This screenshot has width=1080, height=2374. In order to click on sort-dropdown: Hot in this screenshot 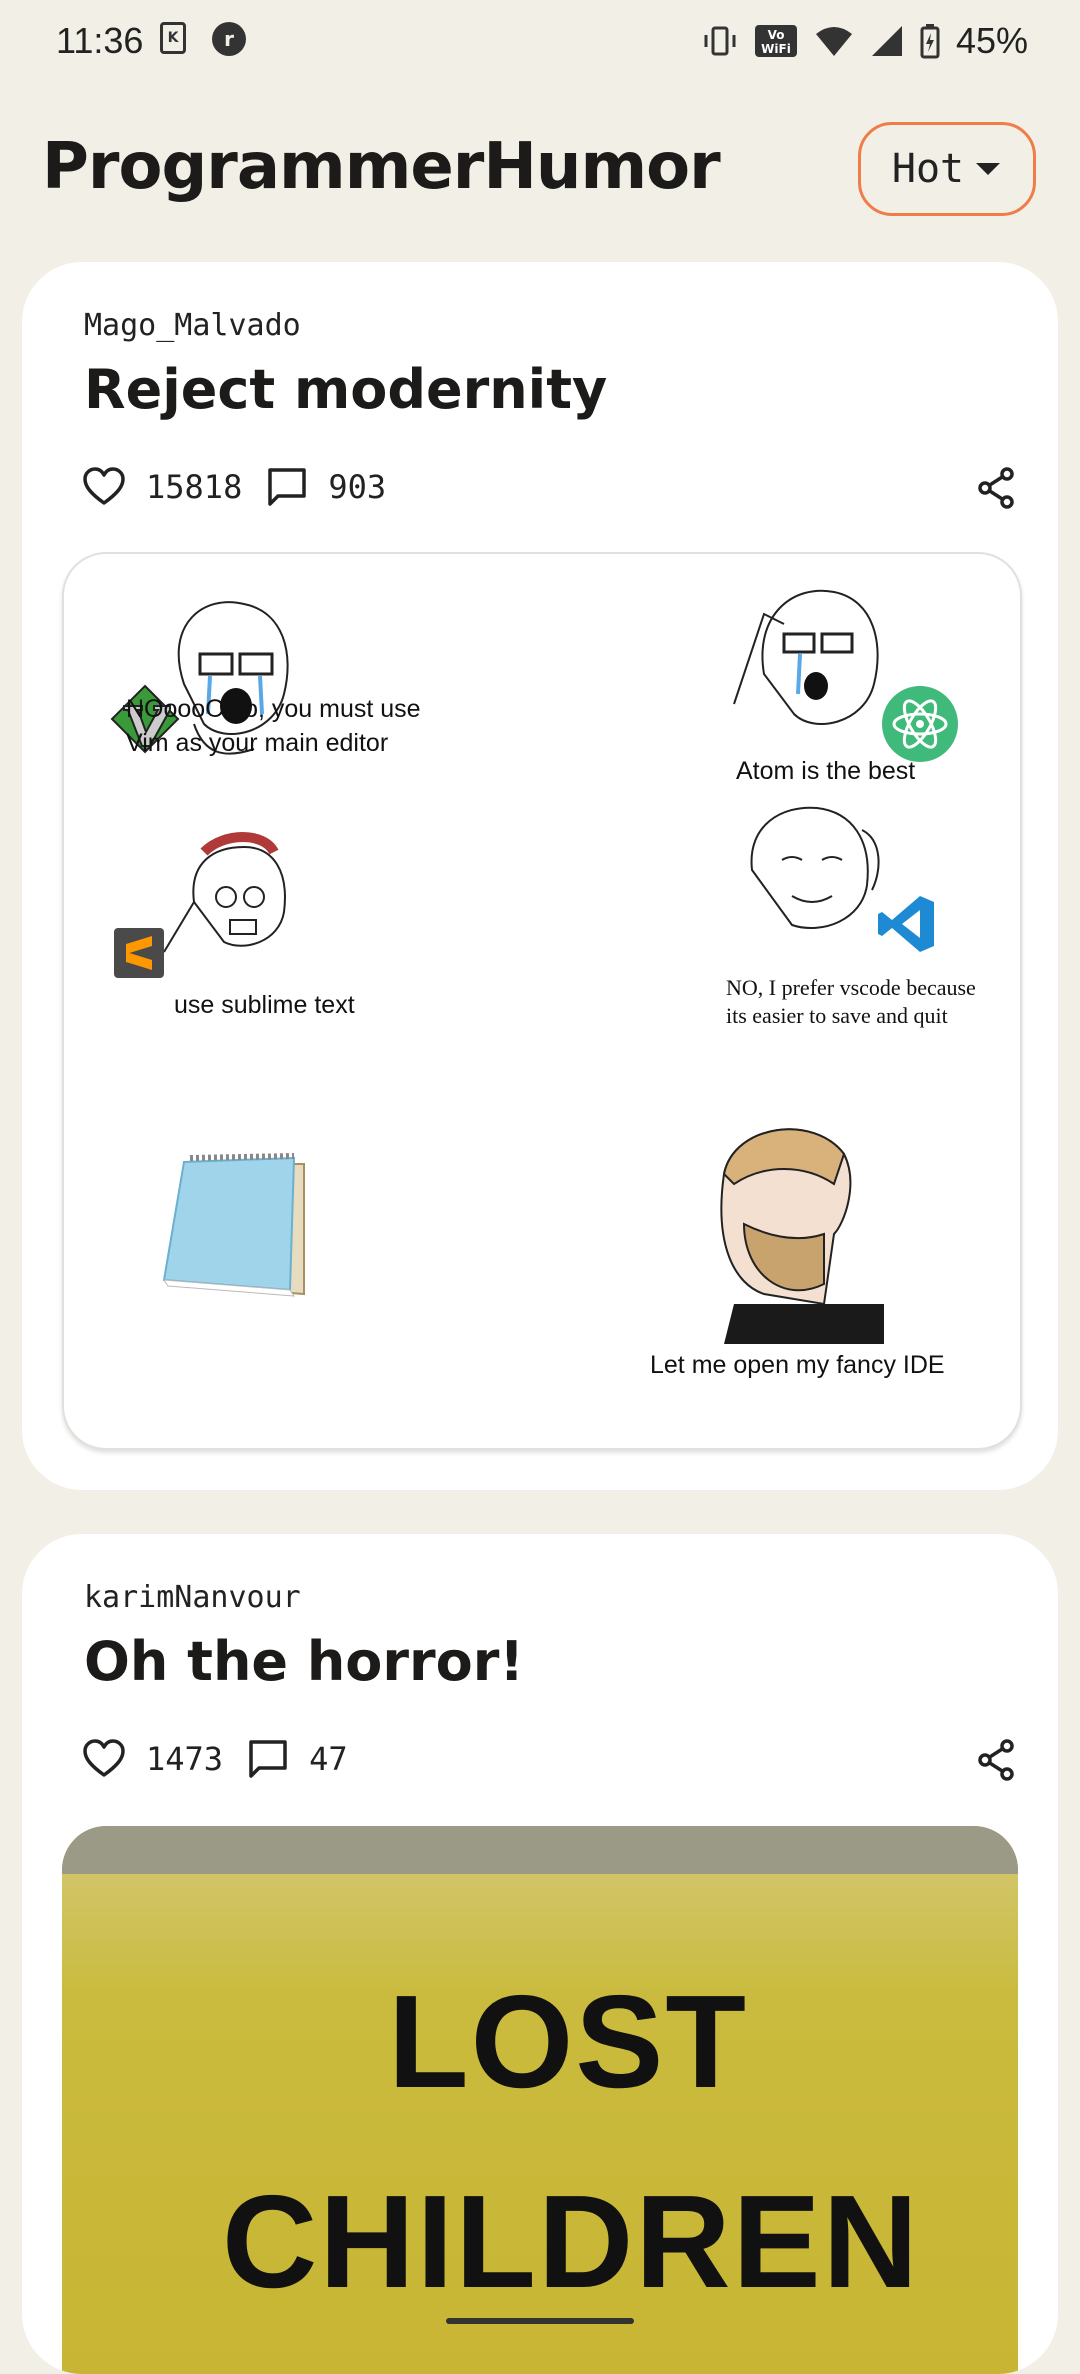, I will do `click(947, 169)`.